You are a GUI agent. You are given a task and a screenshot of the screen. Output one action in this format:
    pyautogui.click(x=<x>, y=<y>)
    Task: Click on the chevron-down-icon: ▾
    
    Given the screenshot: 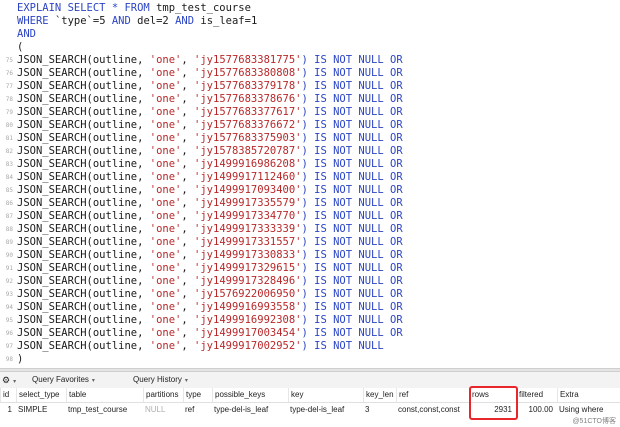 What is the action you would take?
    pyautogui.click(x=186, y=381)
    